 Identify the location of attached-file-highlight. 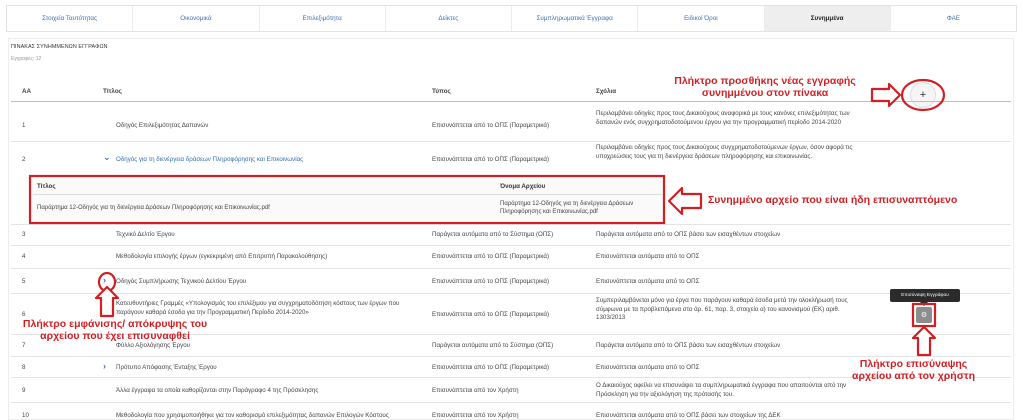
(347, 199).